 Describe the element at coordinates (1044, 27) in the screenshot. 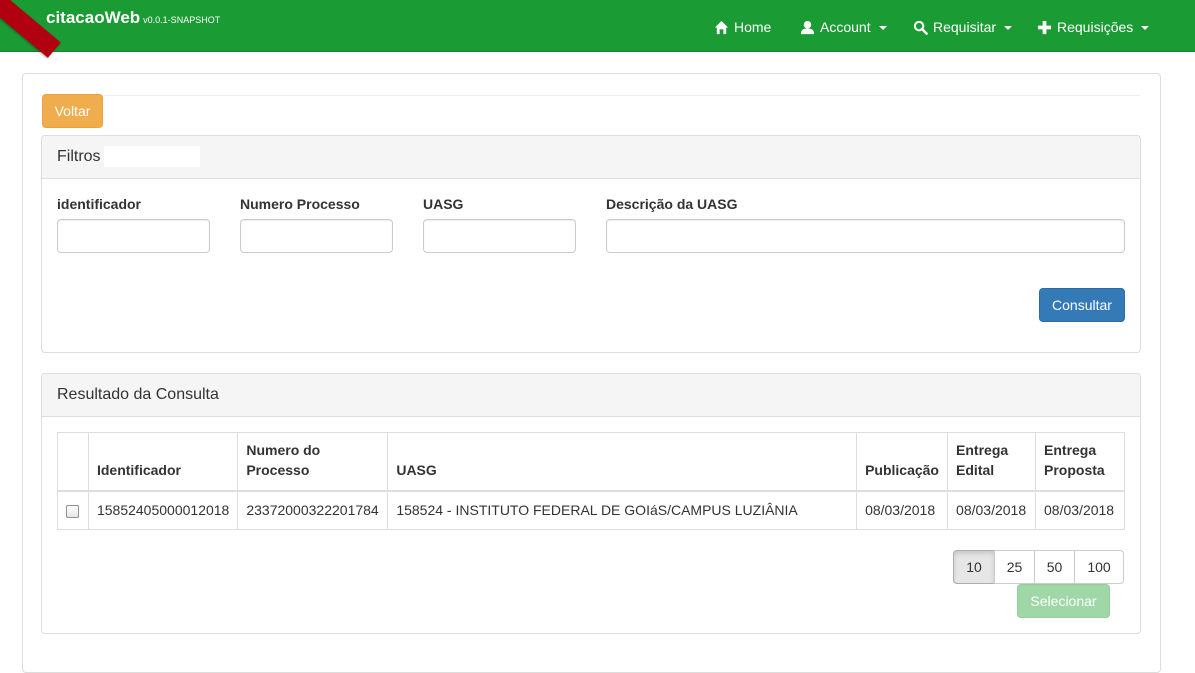

I see `plus-icon` at that location.